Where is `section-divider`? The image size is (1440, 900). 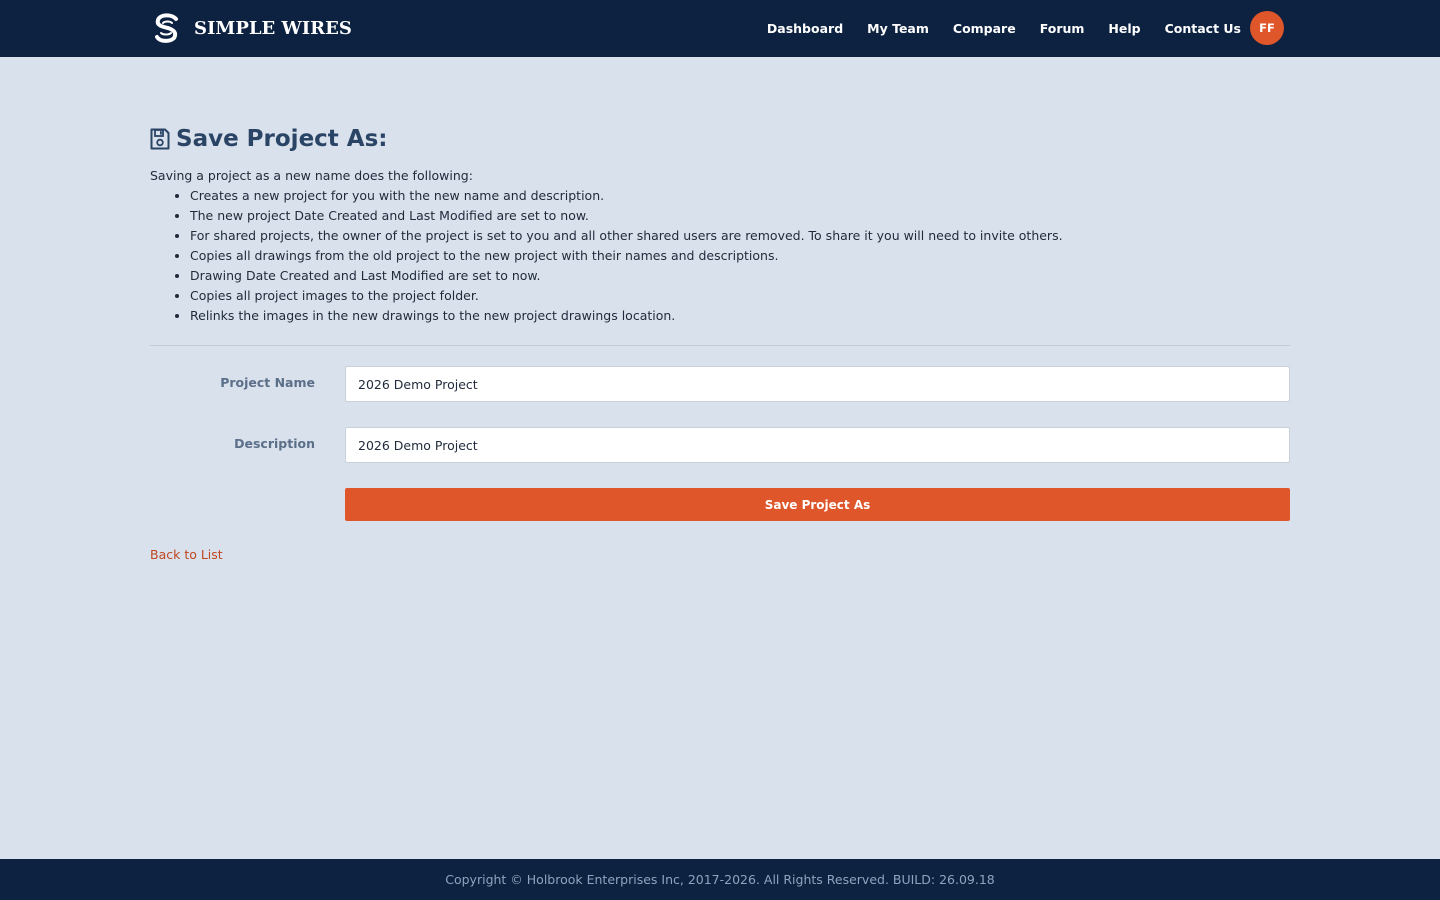
section-divider is located at coordinates (720, 345).